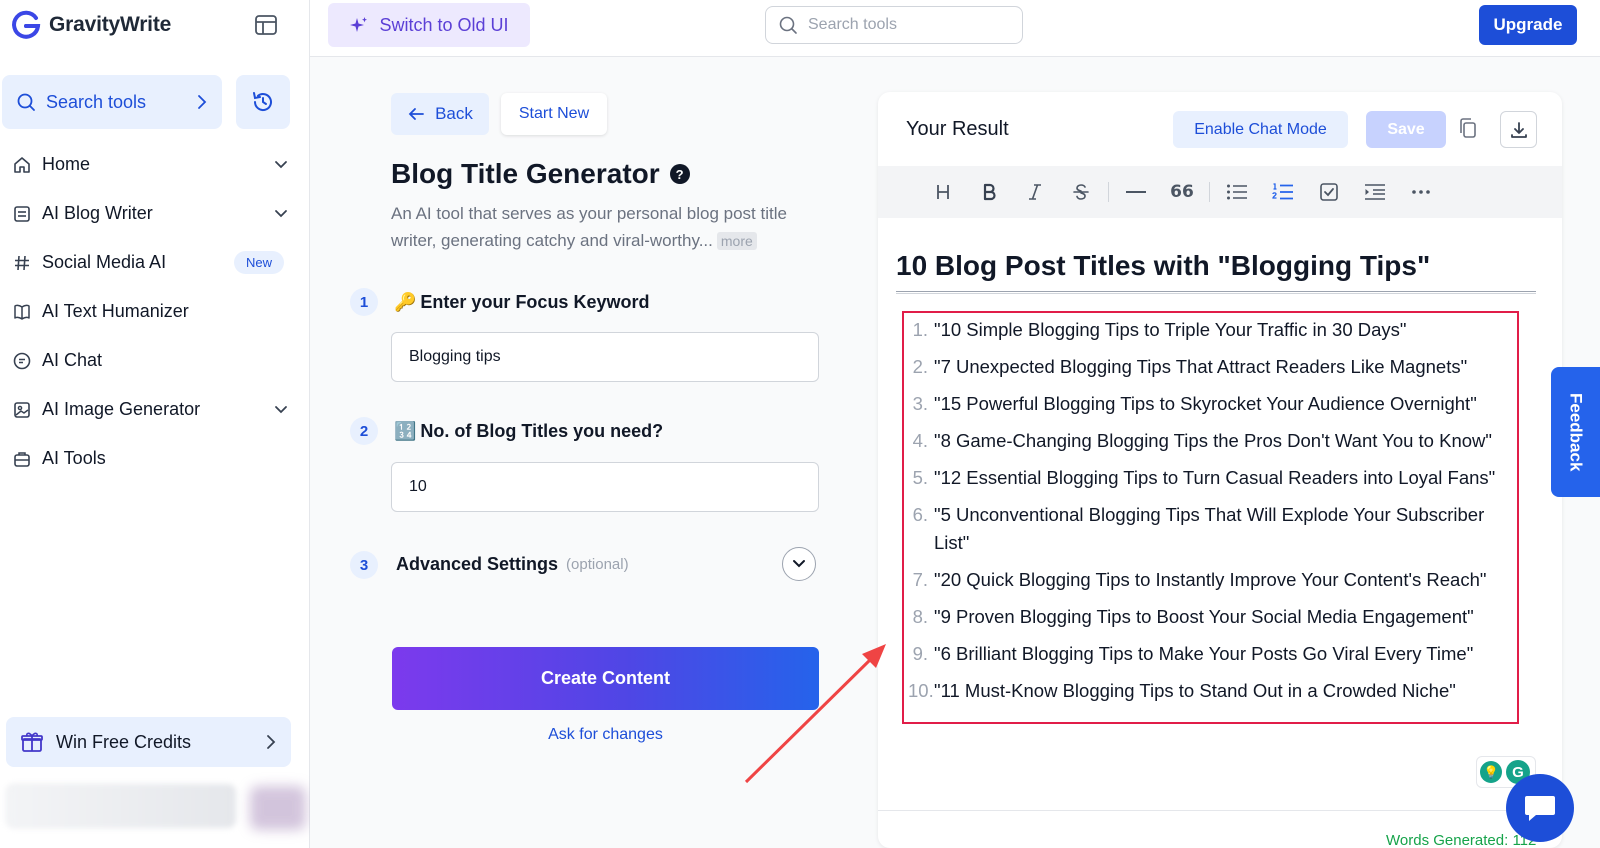 The image size is (1600, 848). What do you see at coordinates (1528, 25) in the screenshot?
I see `upgrade-button: Upgrade` at bounding box center [1528, 25].